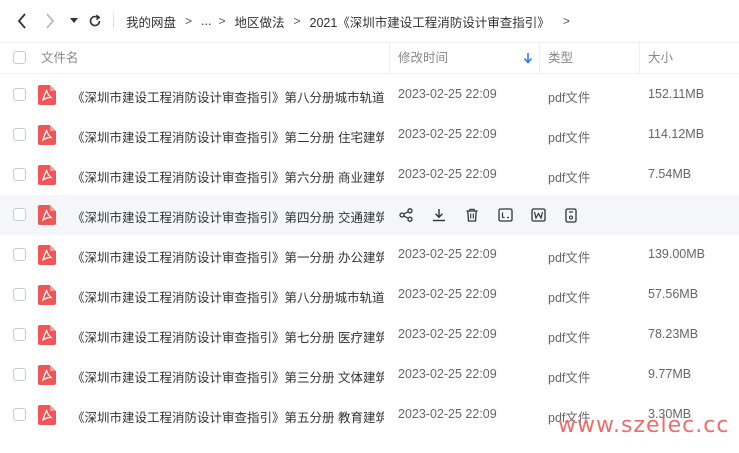 This screenshot has height=453, width=739. I want to click on caret-down-icon, so click(74, 20).